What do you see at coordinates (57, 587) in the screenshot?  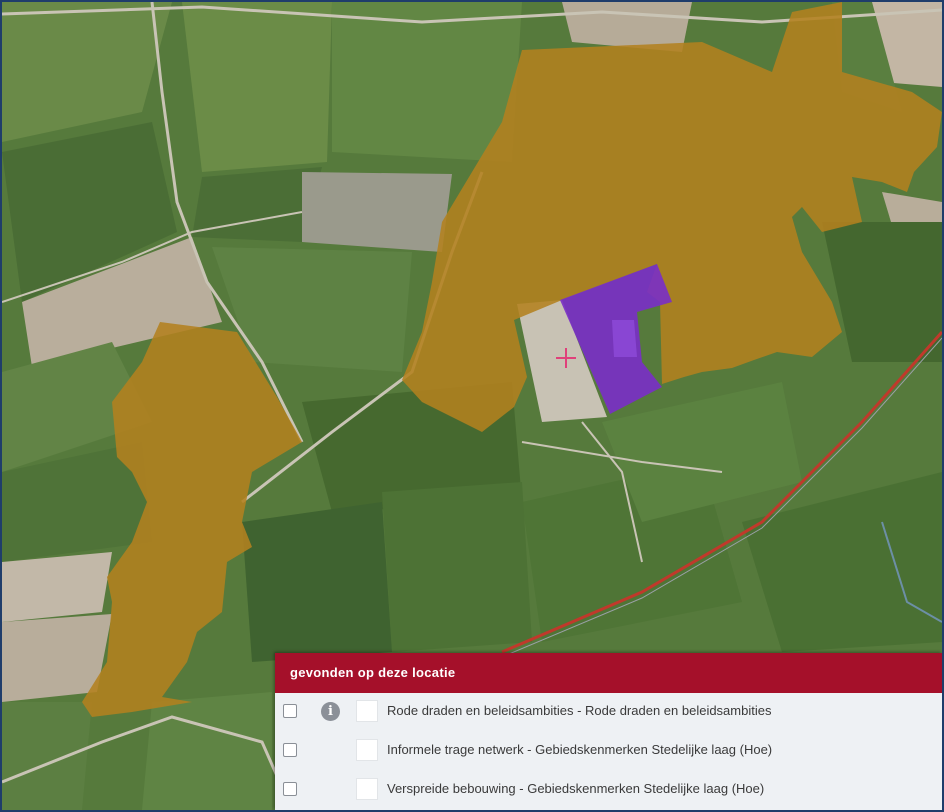 I see `bare-field` at bounding box center [57, 587].